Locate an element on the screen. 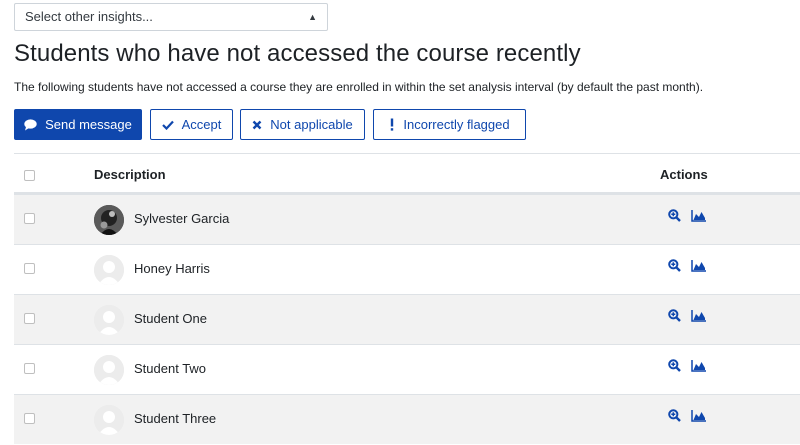  not-applicable-button: Not applicable is located at coordinates (302, 124).